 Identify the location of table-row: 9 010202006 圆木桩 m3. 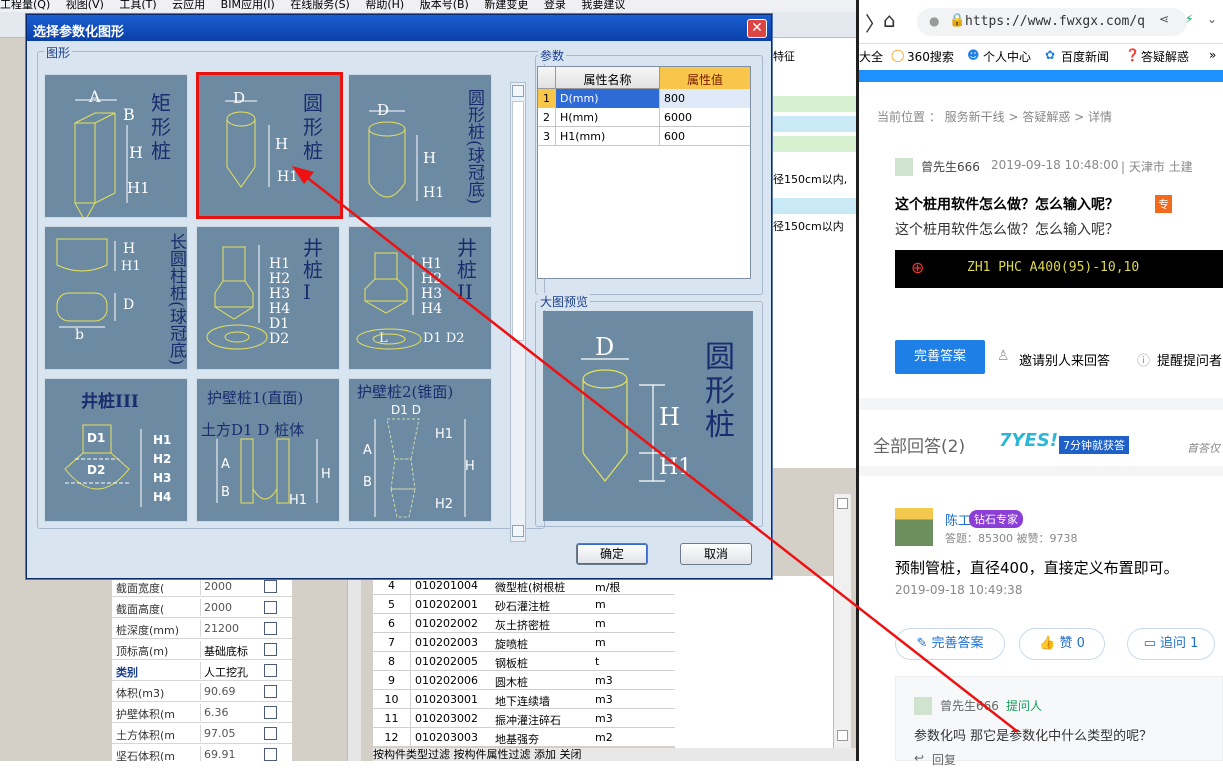
(524, 680).